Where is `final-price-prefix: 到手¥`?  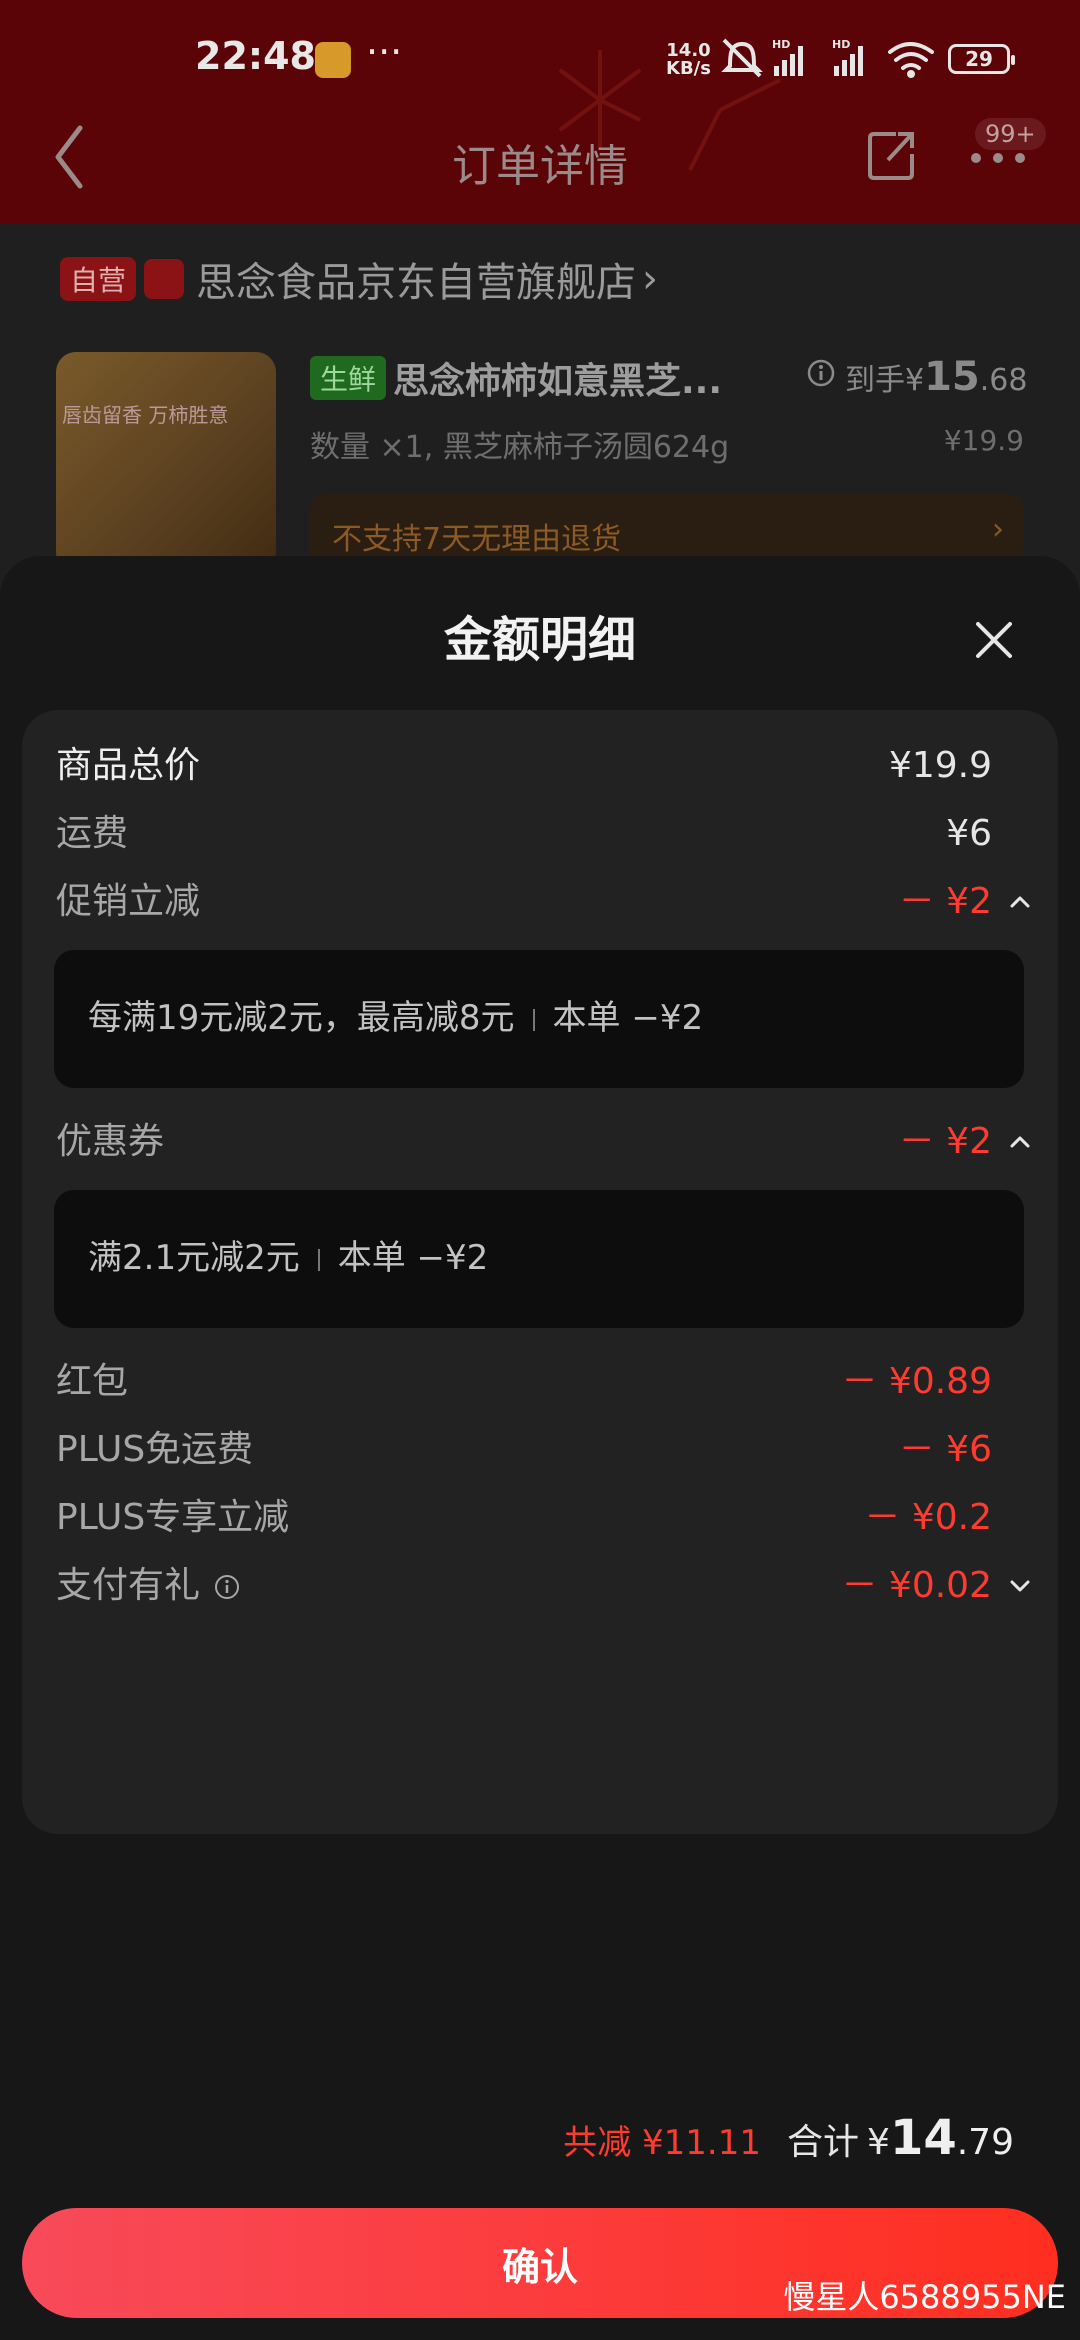
final-price-prefix: 到手¥ is located at coordinates (885, 380).